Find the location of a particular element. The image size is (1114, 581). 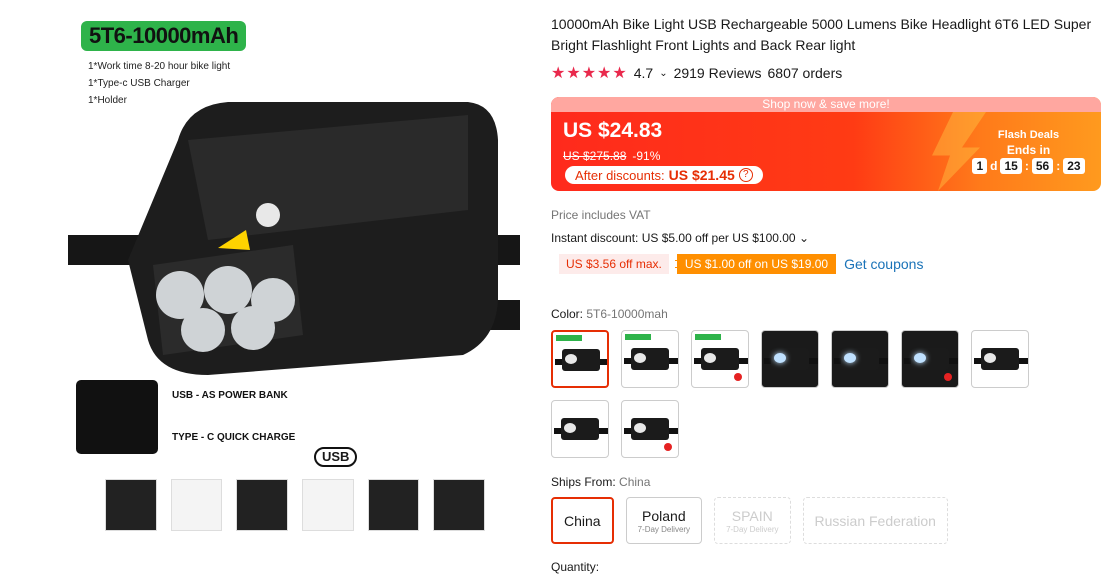

ship-option-poland: Poland 7-Day Delivery is located at coordinates (664, 520).